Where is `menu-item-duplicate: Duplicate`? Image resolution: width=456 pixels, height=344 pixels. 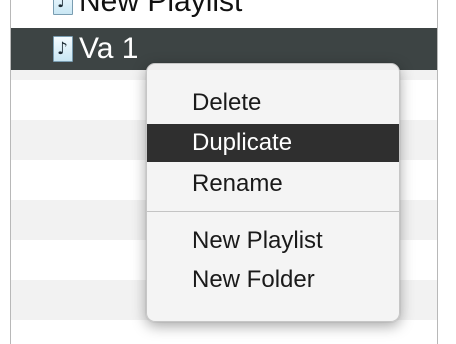 menu-item-duplicate: Duplicate is located at coordinates (273, 143).